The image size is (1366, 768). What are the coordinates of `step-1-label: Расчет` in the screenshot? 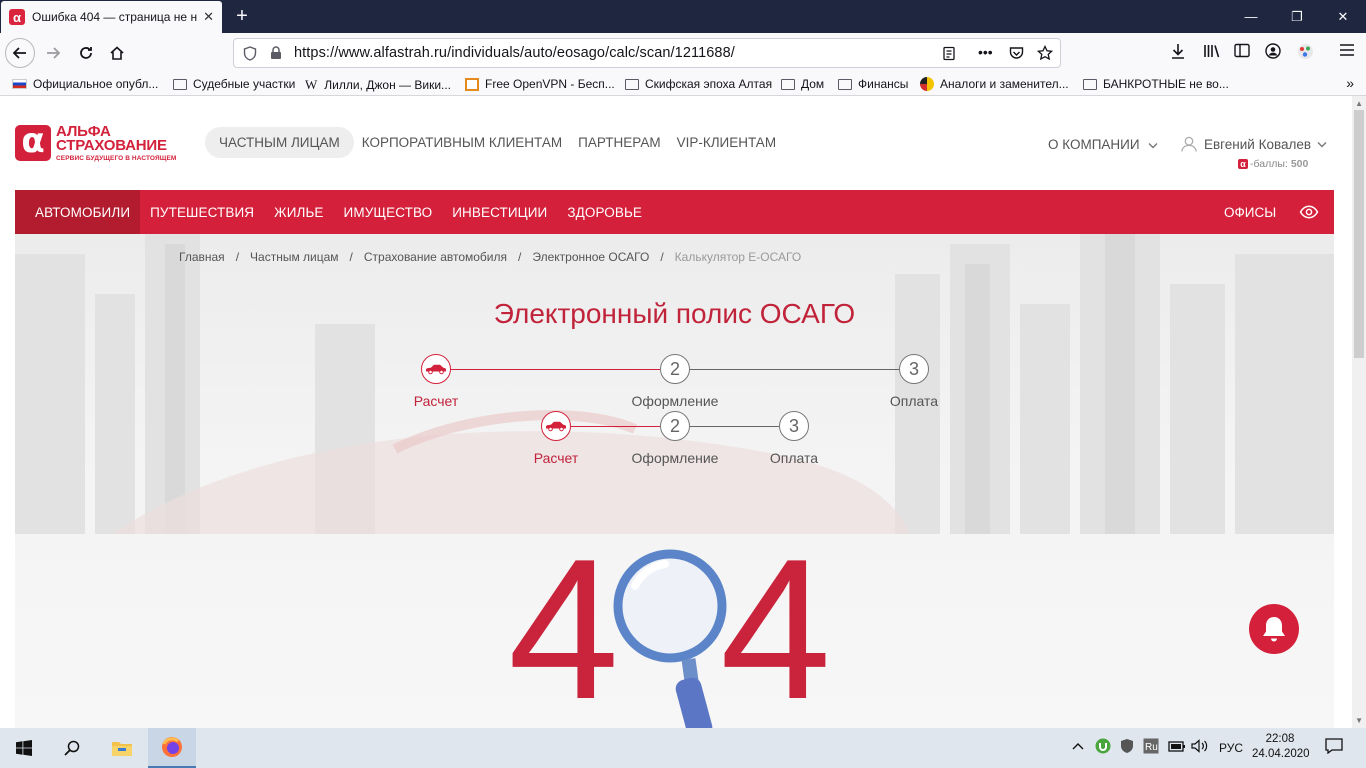 It's located at (436, 401).